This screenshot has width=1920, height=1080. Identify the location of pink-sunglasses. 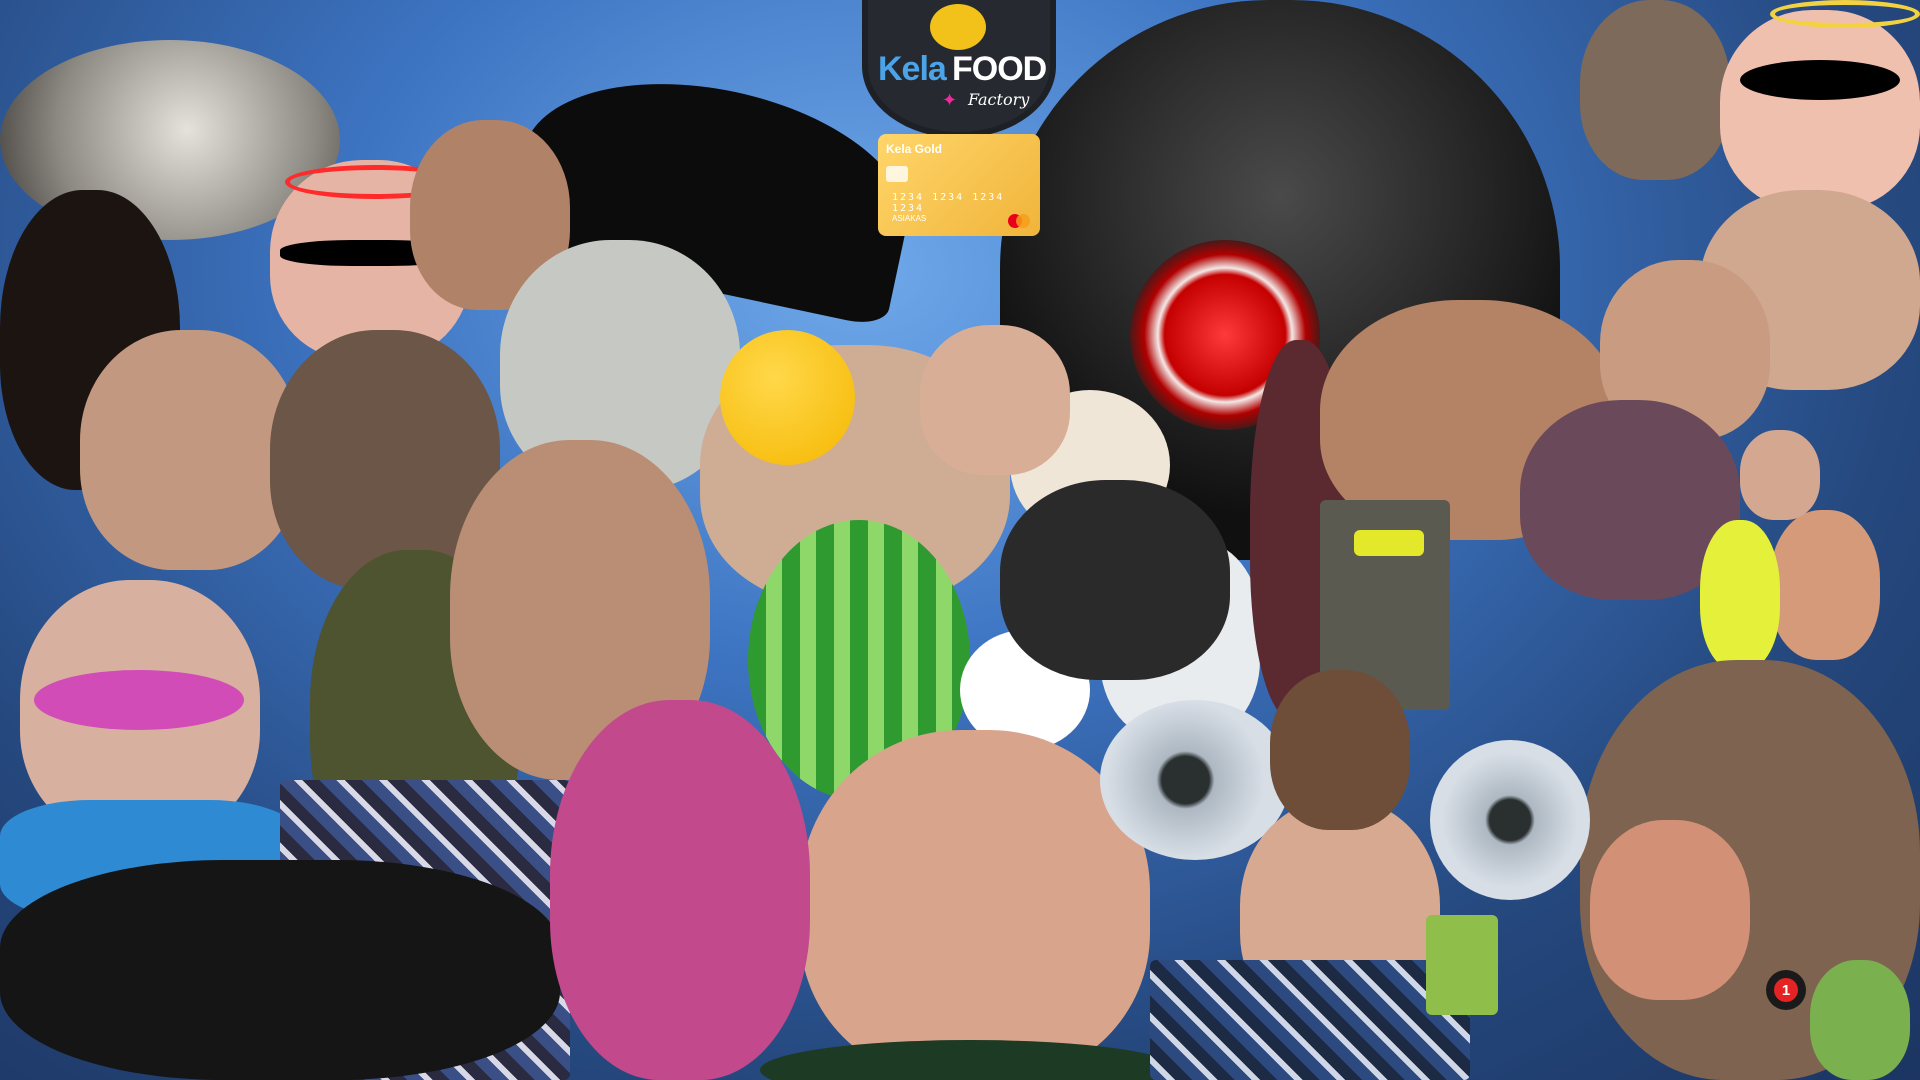
(139, 700).